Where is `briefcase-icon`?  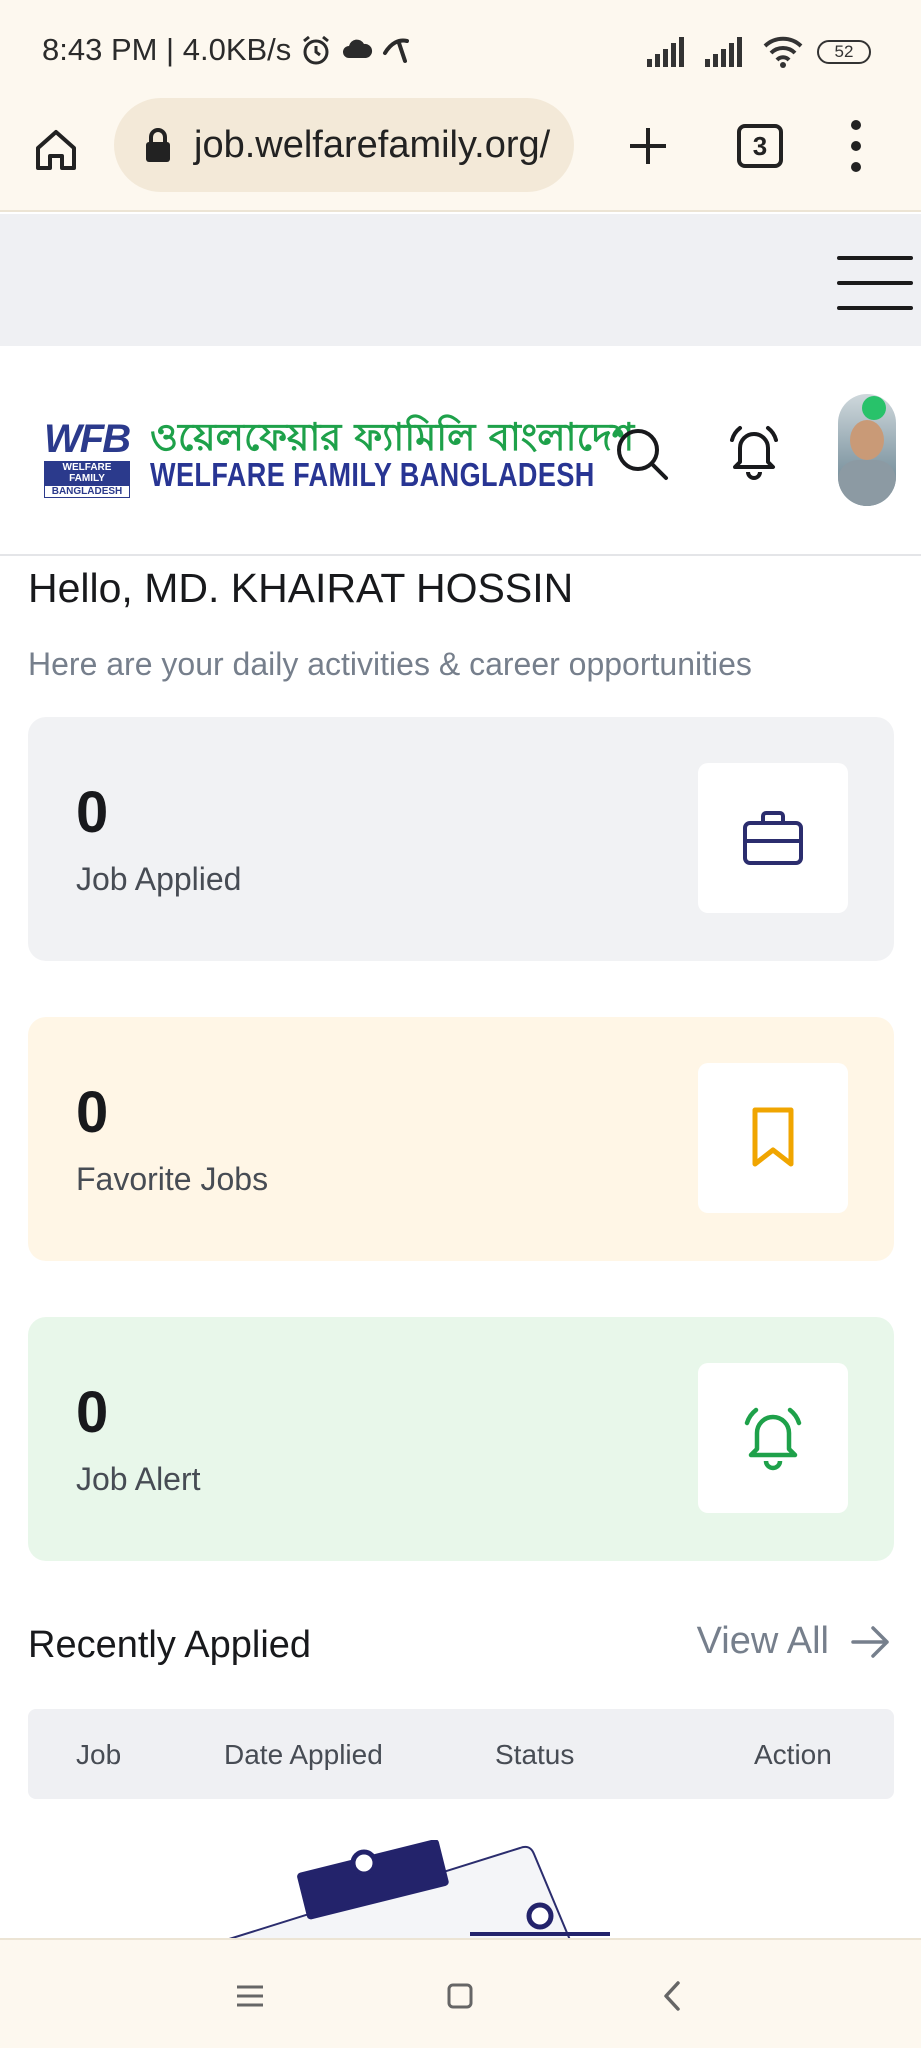 briefcase-icon is located at coordinates (773, 838).